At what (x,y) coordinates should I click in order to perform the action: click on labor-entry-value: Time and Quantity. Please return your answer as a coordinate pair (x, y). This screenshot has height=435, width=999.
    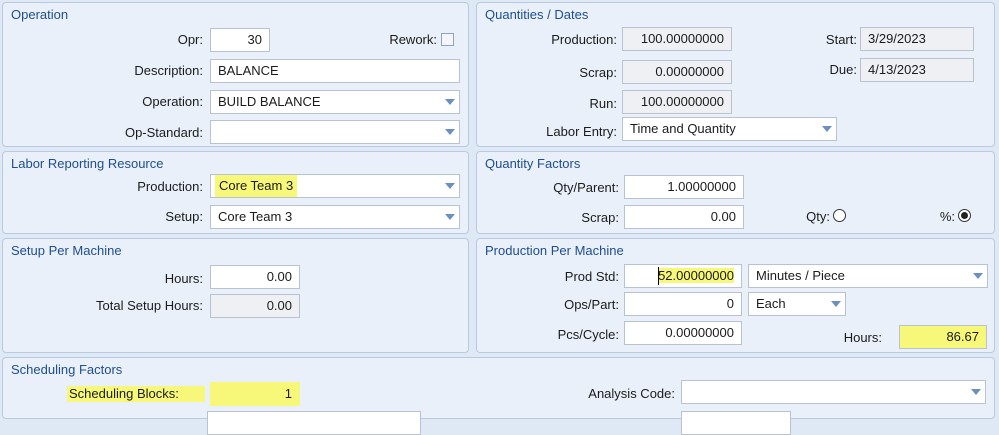
    Looking at the image, I should click on (683, 128).